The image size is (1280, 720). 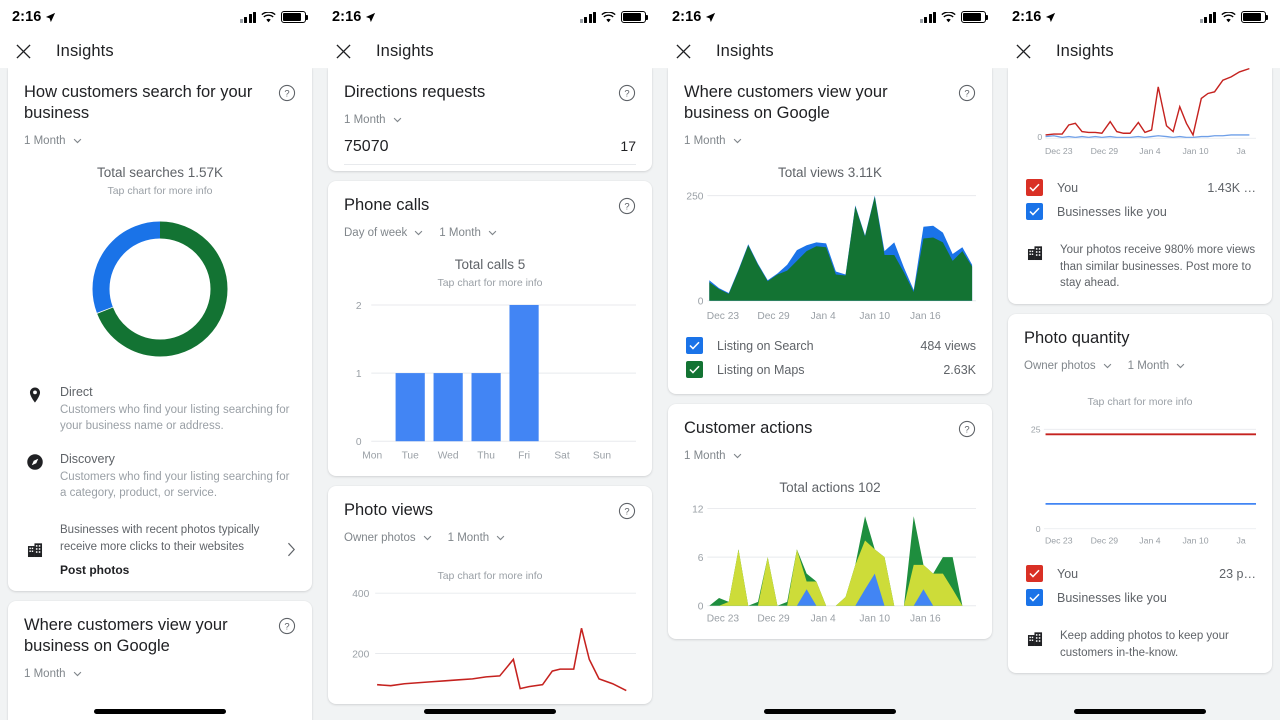 I want to click on phone-calls-bar-chart: 2 1 0 Mon Tue Wed Thu Fri Sat Sun, so click(x=490, y=376).